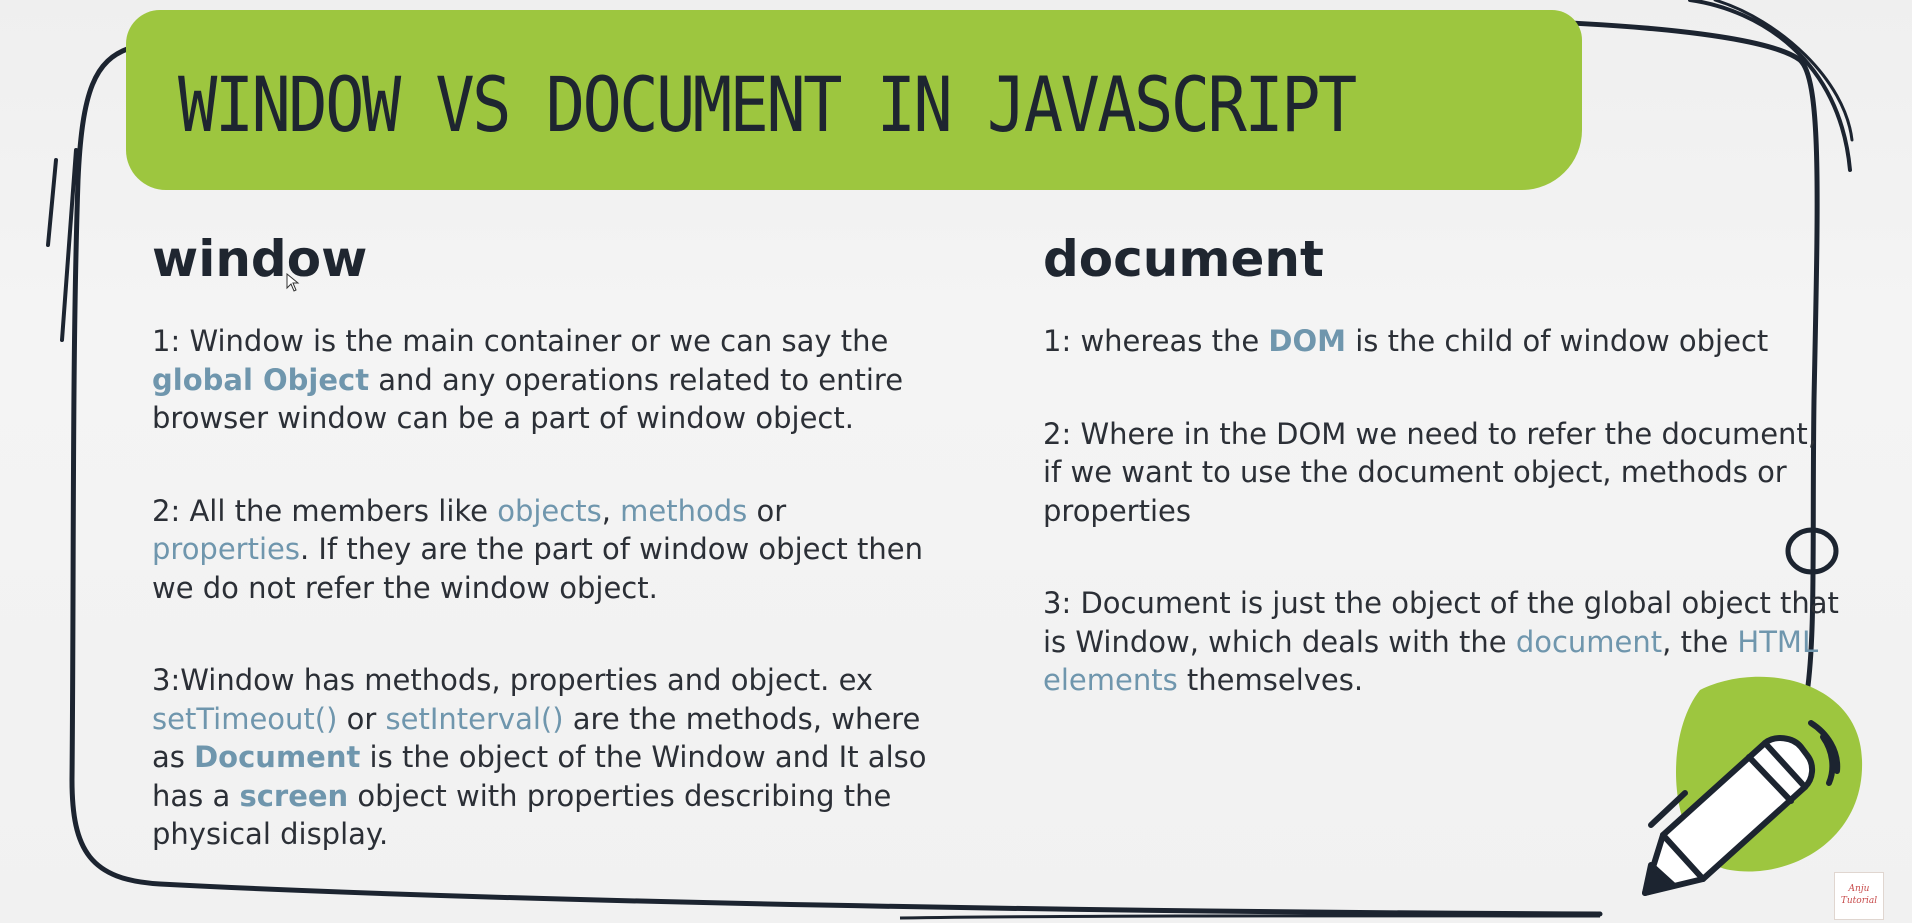 Image resolution: width=1912 pixels, height=923 pixels. I want to click on channel-watermark: Anju Tutorial, so click(1859, 896).